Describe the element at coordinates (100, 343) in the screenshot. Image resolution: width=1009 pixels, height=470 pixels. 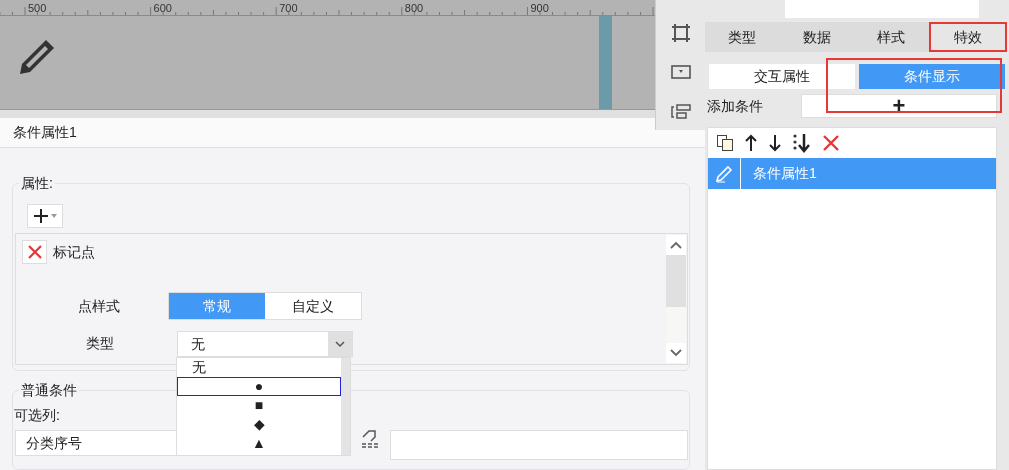
I see `field-label: 类型` at that location.